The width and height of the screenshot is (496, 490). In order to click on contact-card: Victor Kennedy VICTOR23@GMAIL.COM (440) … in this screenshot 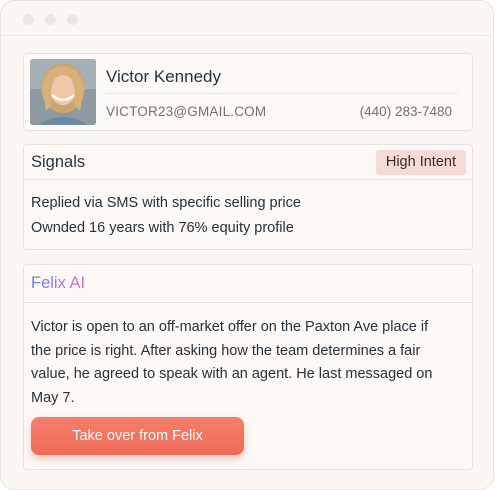, I will do `click(248, 92)`.